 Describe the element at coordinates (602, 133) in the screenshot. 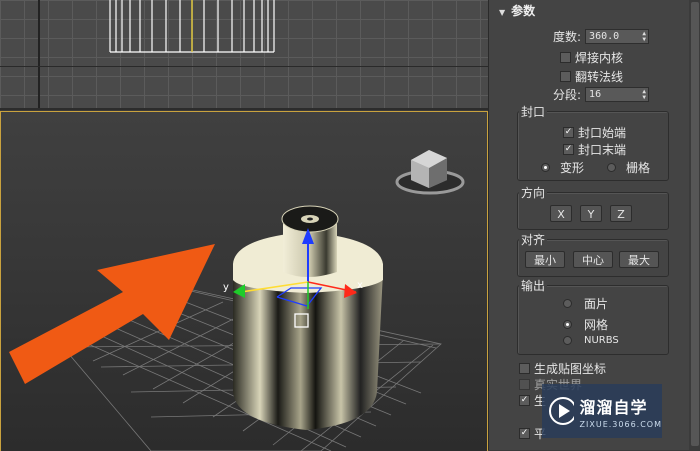

I see `cap-start-label: 封口始端` at that location.